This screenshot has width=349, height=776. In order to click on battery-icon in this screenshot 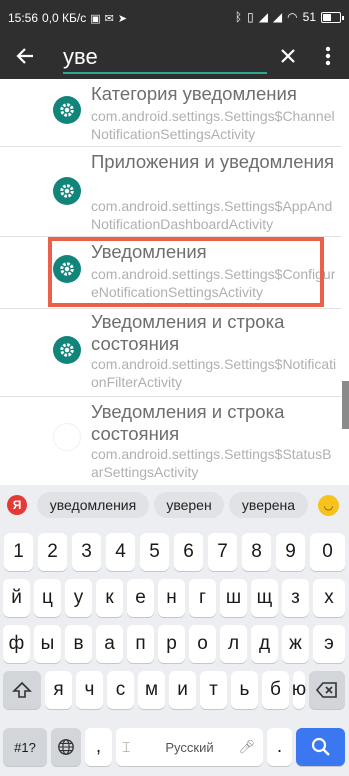, I will do `click(332, 17)`.